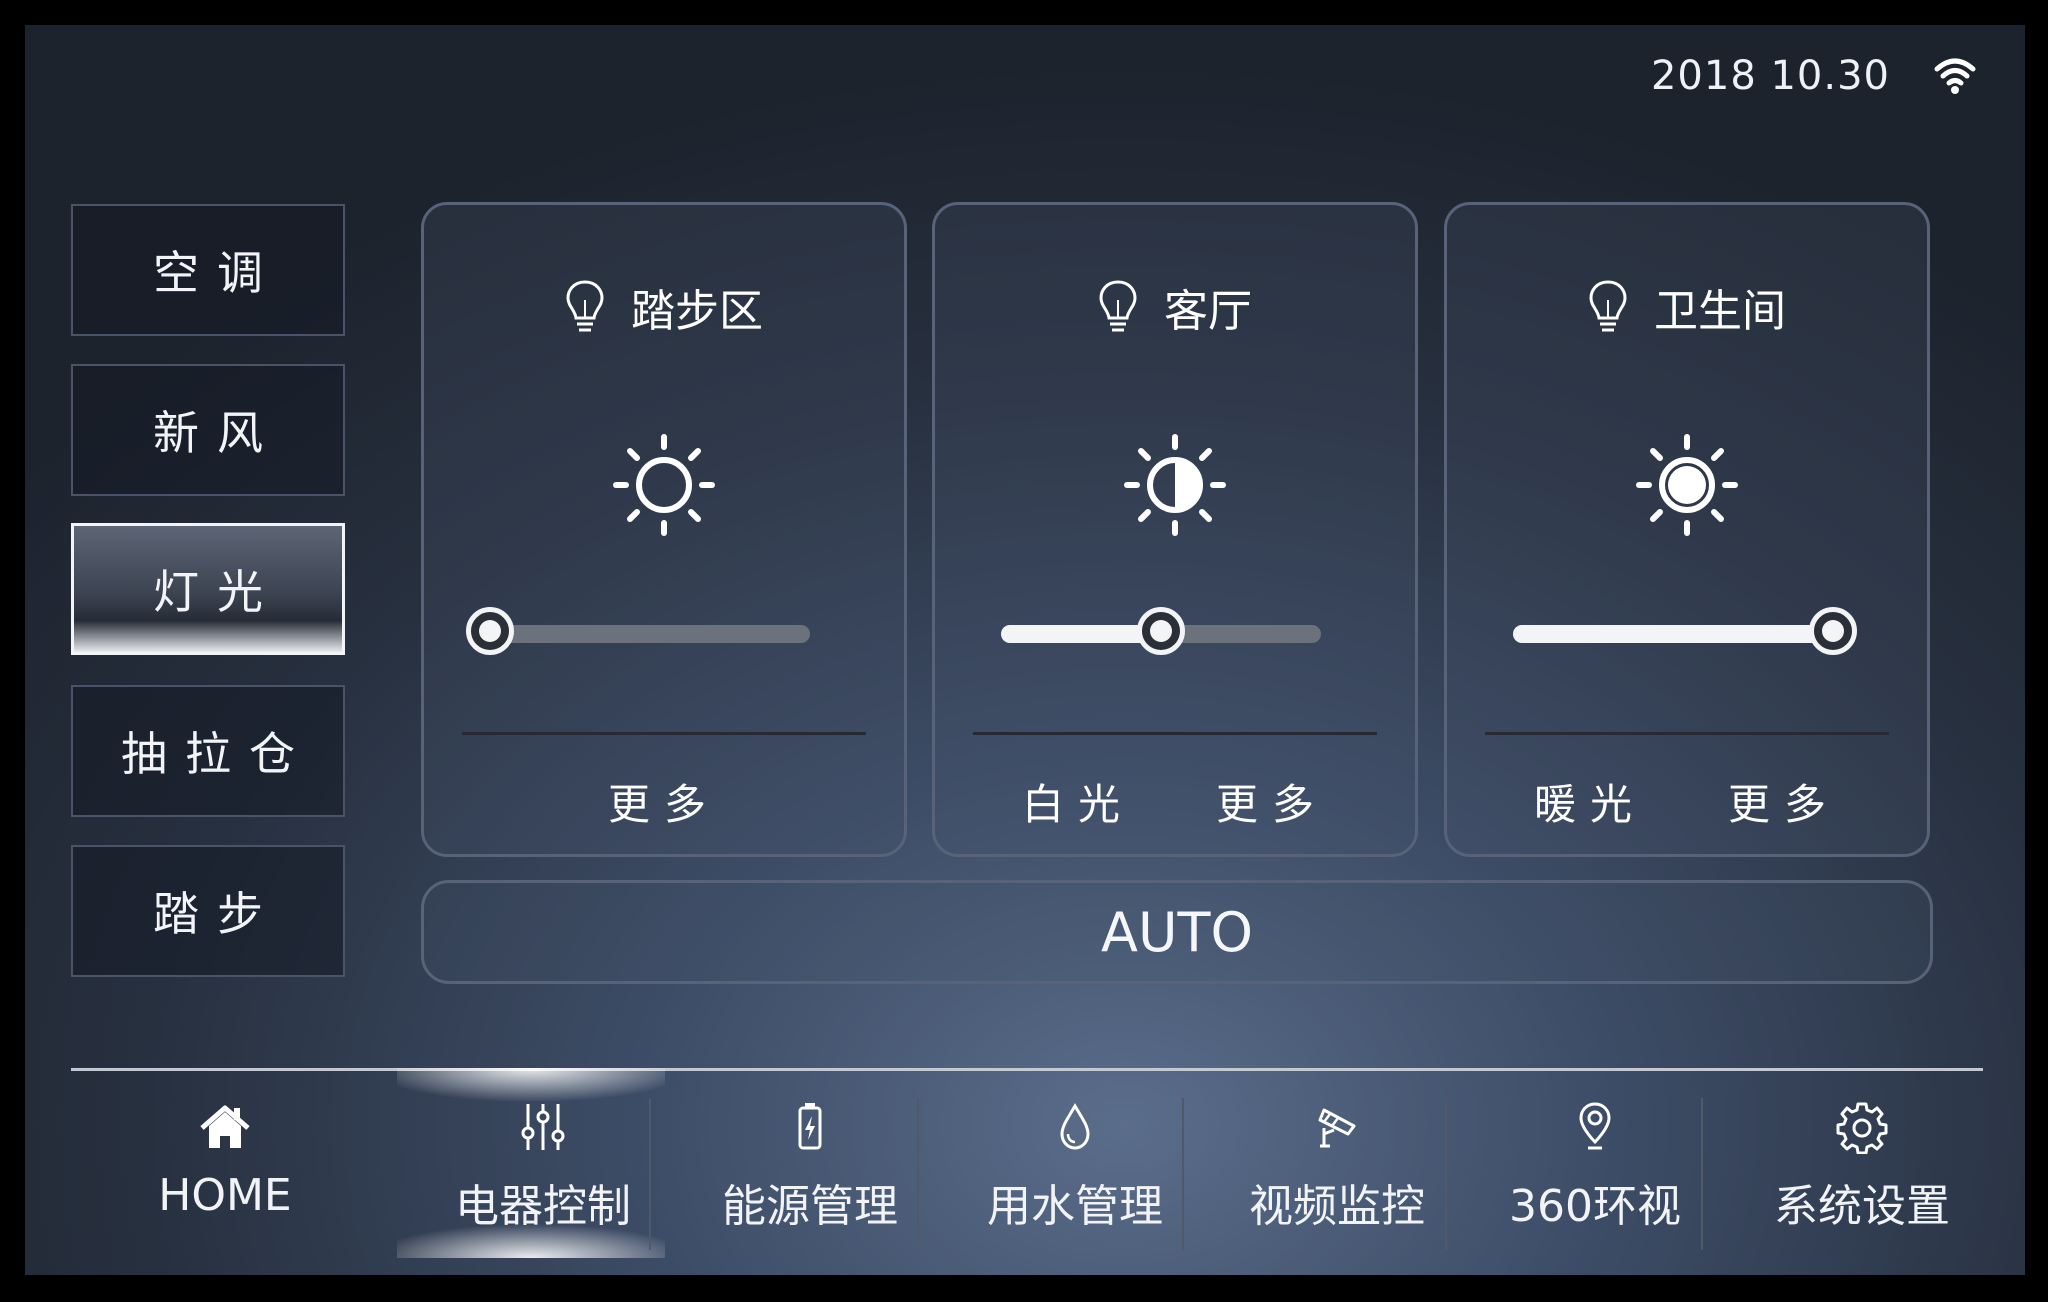 The height and width of the screenshot is (1302, 2048). I want to click on nav-item-energy-management: 能源管理, so click(810, 1180).